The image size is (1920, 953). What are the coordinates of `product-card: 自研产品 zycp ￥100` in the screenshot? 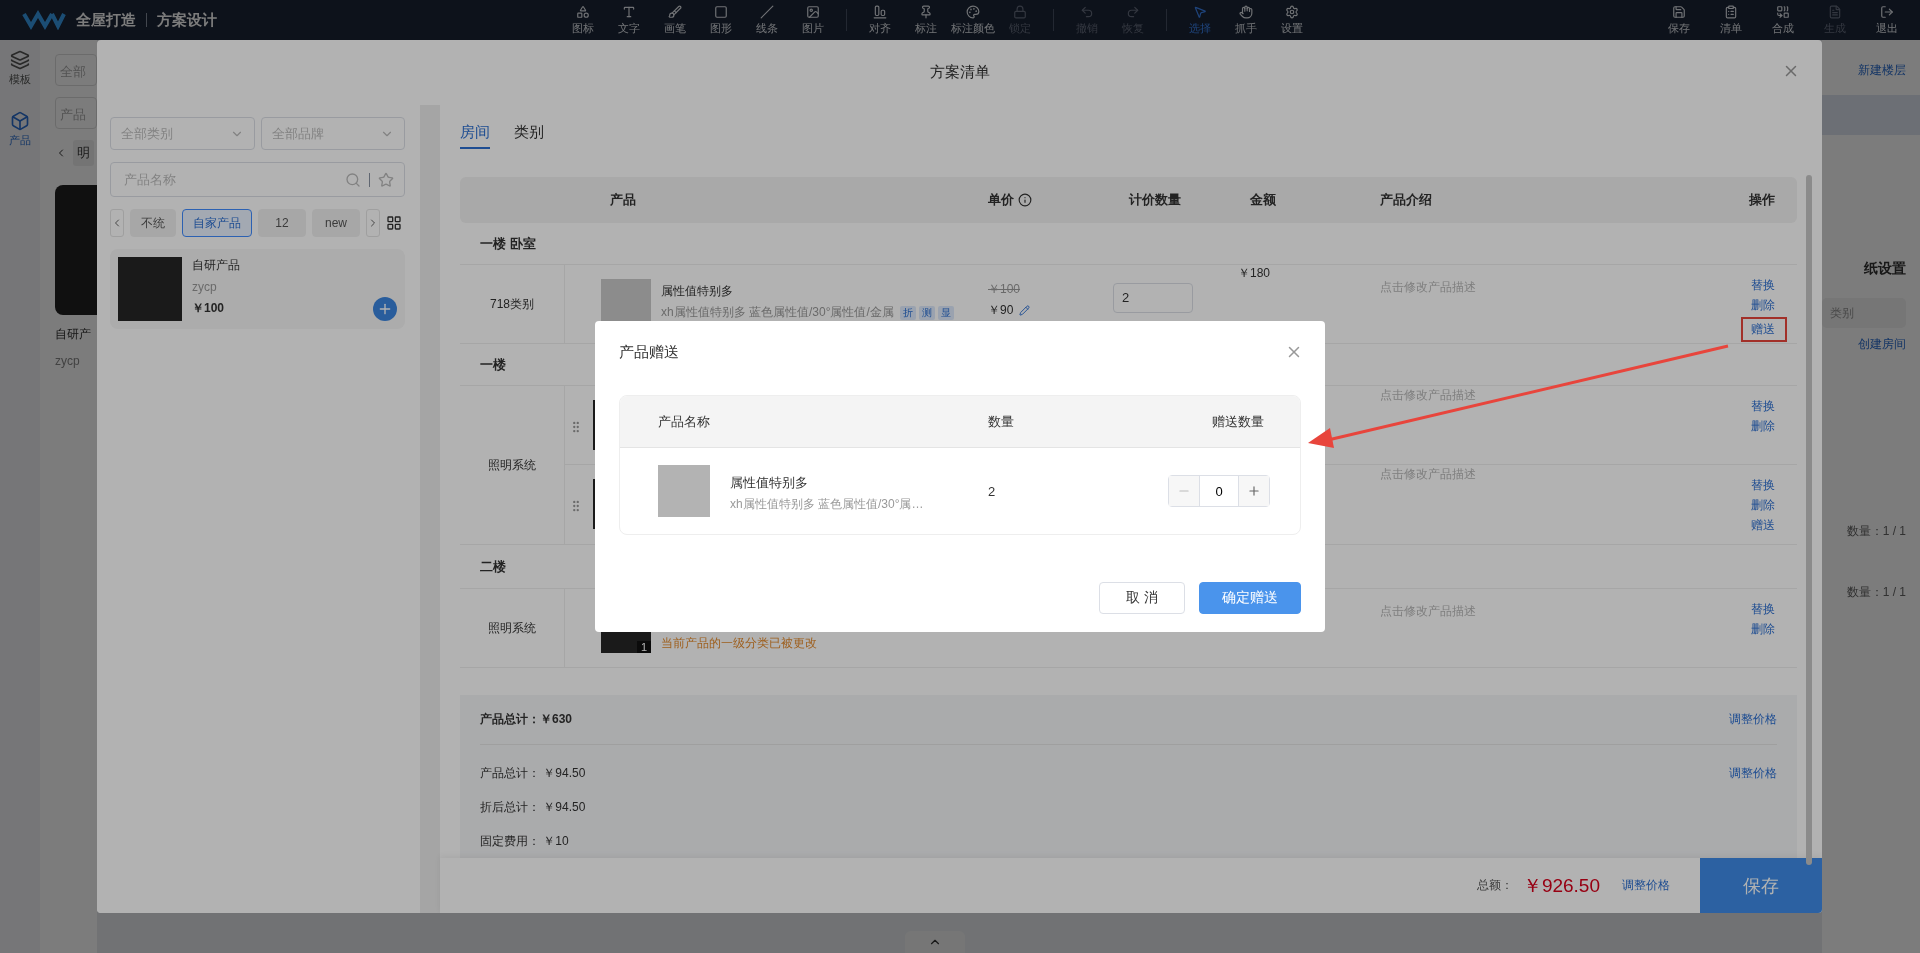 It's located at (257, 289).